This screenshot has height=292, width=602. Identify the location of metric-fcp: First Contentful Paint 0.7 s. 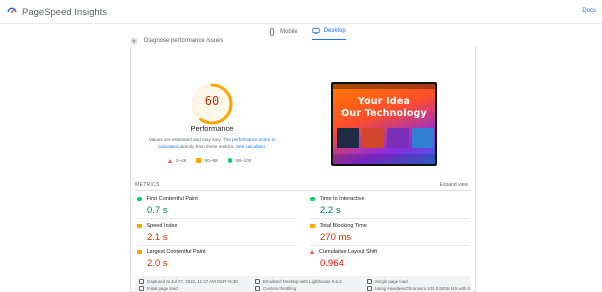
(217, 207).